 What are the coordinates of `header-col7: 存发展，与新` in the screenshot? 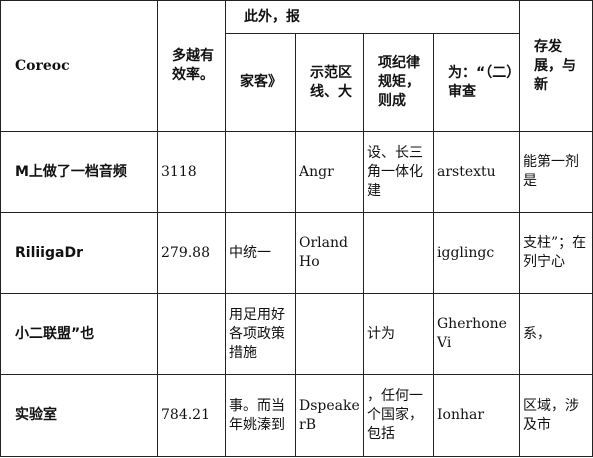 It's located at (556, 66).